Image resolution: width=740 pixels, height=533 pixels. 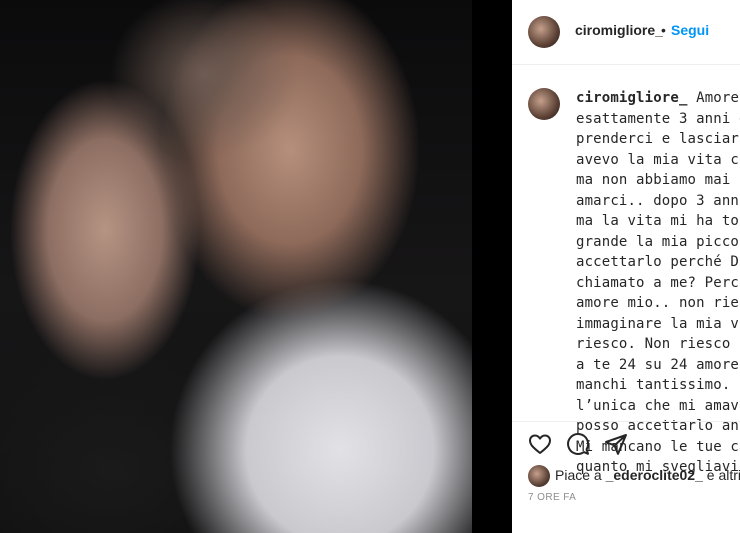 I want to click on caption-line: ma non abbiamo mai smess, so click(x=658, y=180).